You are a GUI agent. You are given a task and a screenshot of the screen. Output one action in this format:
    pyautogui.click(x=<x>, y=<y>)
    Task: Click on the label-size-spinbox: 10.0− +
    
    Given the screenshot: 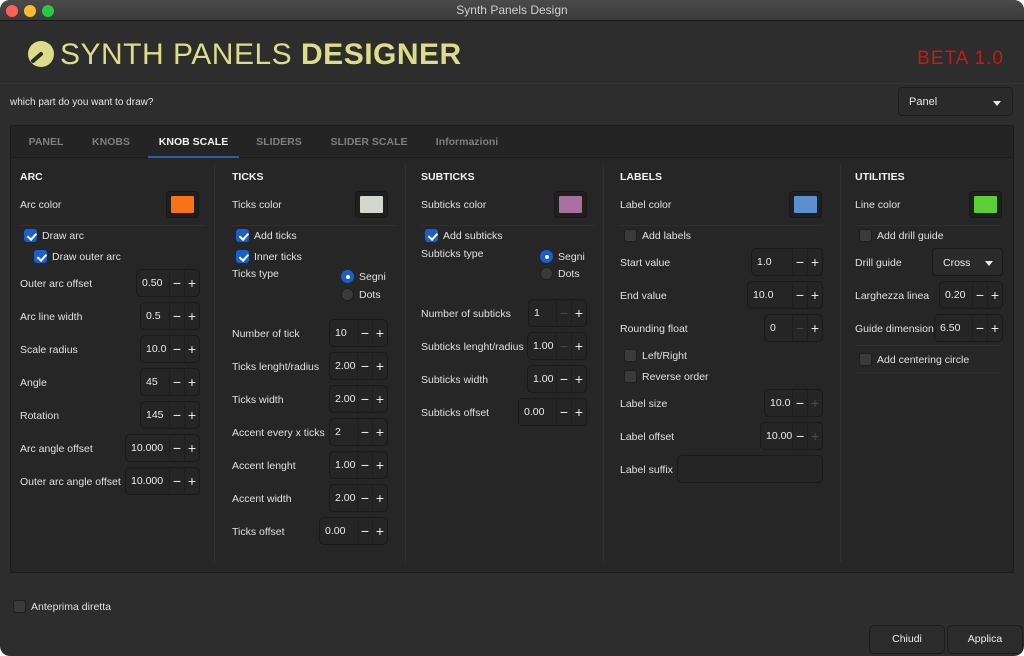 What is the action you would take?
    pyautogui.click(x=793, y=403)
    